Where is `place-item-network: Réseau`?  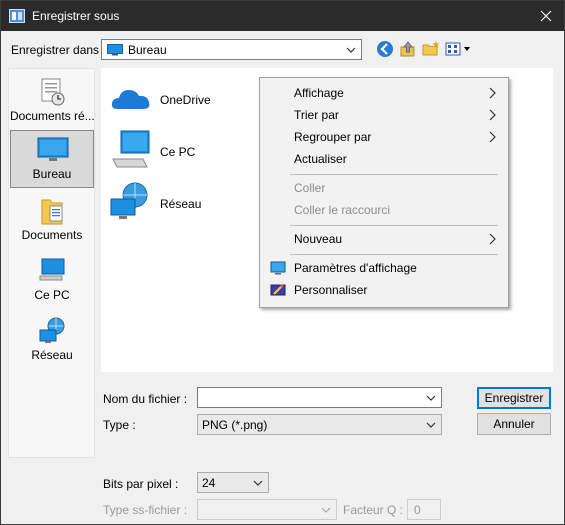 place-item-network: Réseau is located at coordinates (52, 341).